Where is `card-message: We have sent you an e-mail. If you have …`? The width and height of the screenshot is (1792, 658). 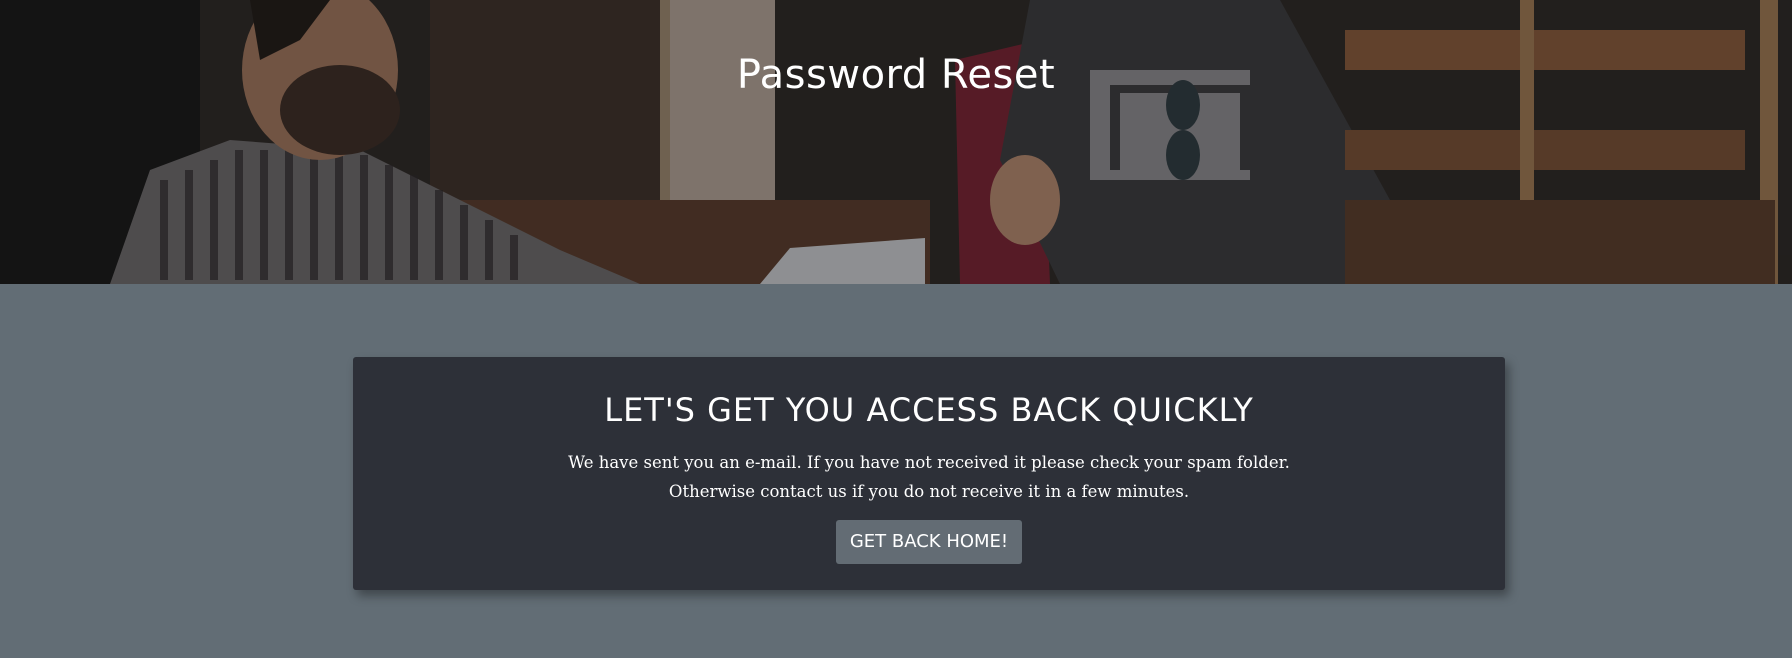
card-message: We have sent you an e-mail. If you have … is located at coordinates (929, 477).